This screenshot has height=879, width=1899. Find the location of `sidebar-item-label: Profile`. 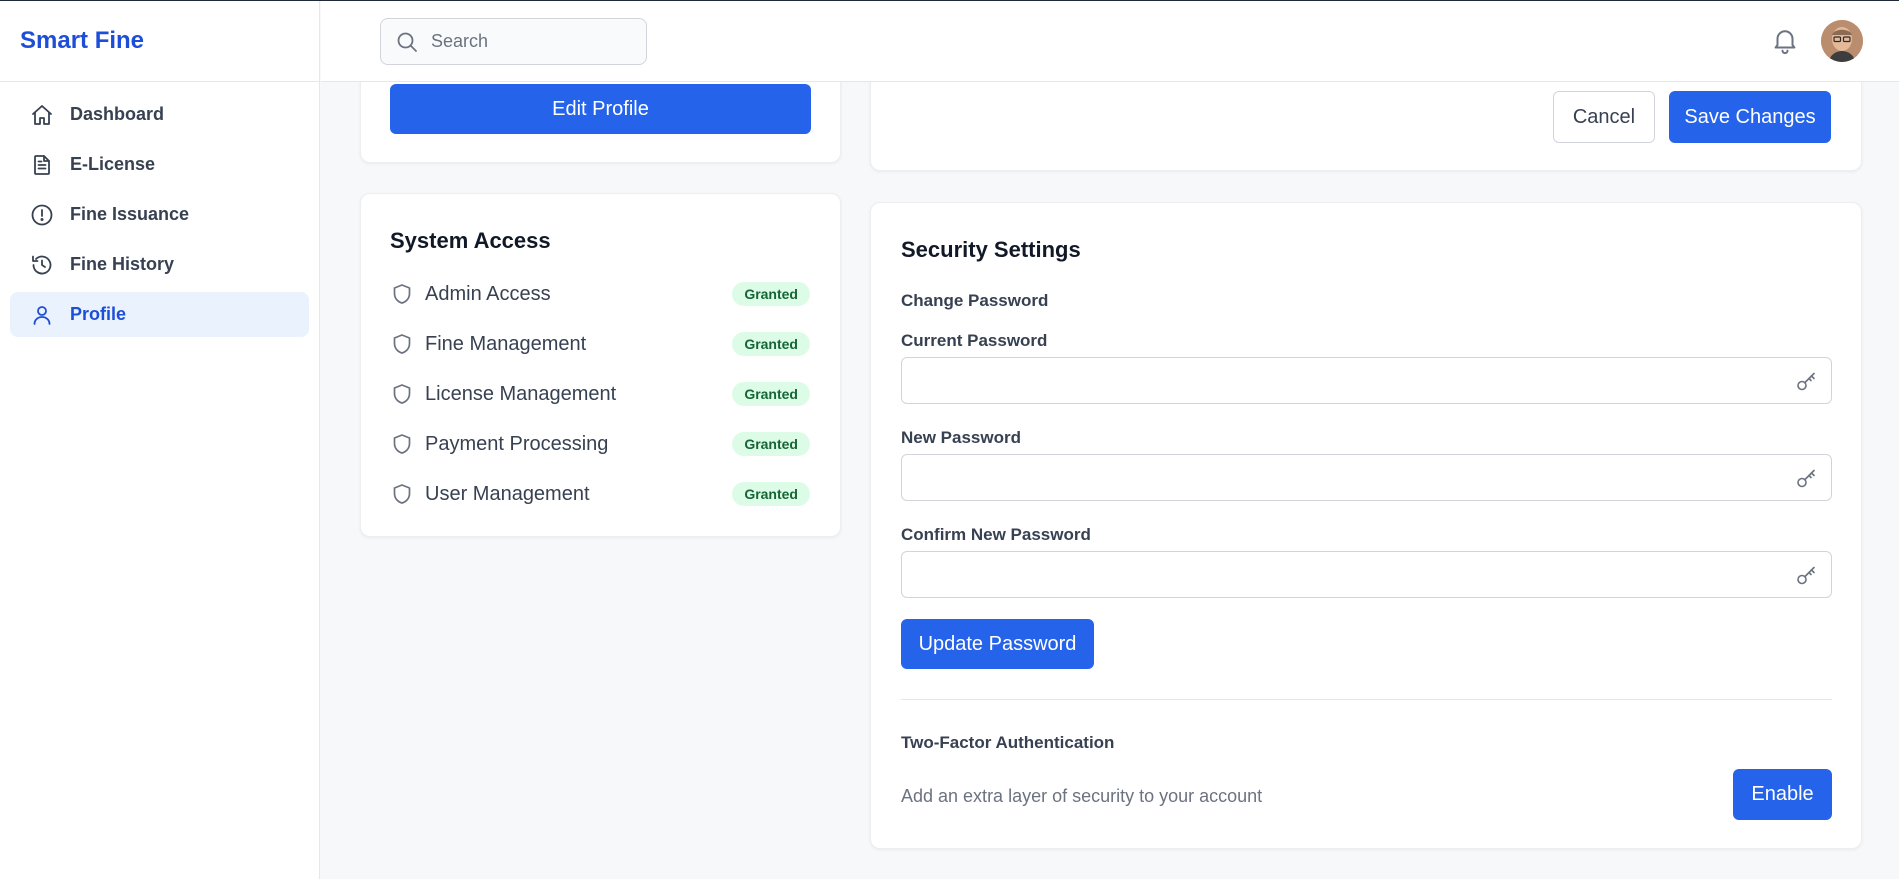

sidebar-item-label: Profile is located at coordinates (98, 314).